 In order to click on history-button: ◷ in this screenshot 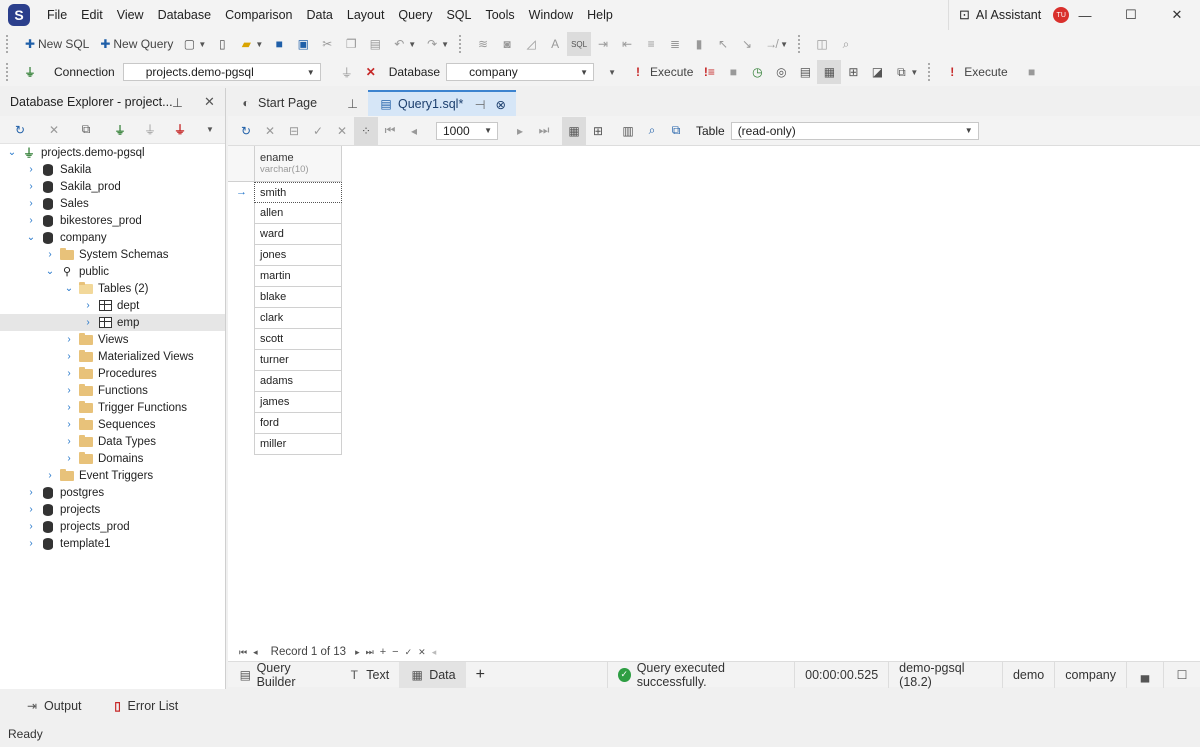, I will do `click(757, 72)`.